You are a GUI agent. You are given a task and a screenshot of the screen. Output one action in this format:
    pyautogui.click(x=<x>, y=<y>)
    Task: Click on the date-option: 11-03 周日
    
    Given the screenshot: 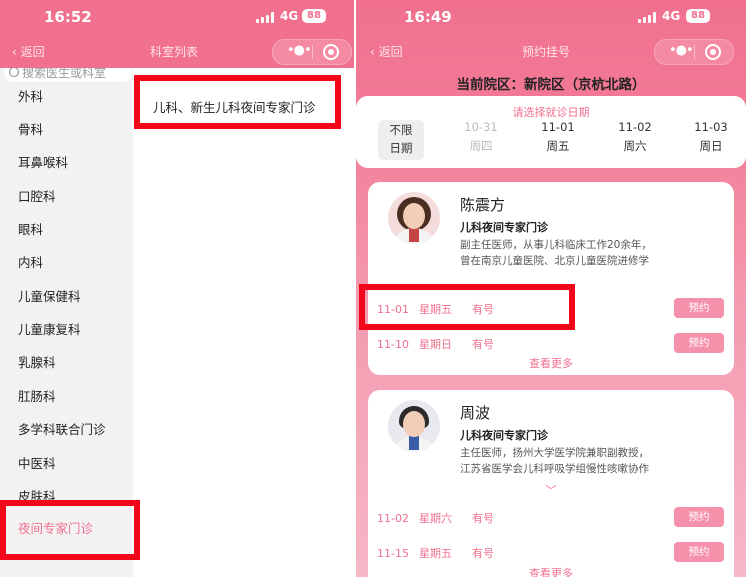 What is the action you would take?
    pyautogui.click(x=711, y=140)
    